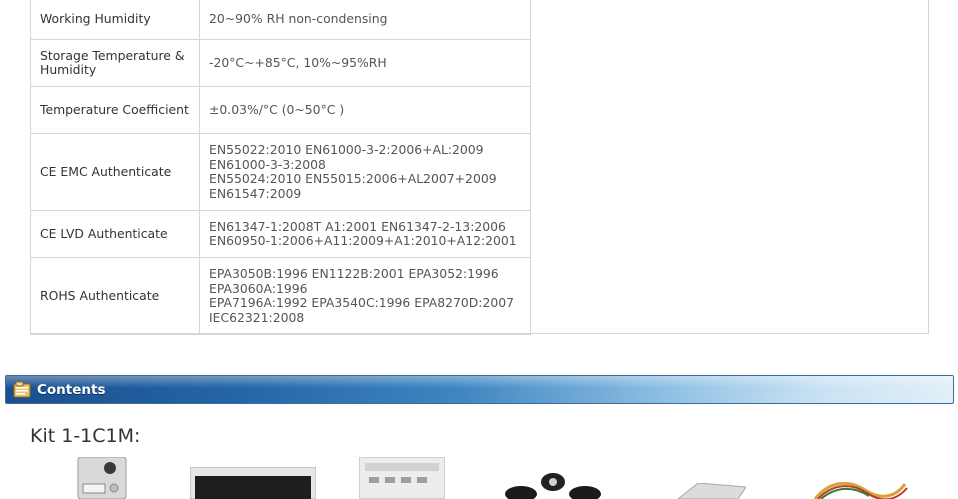 The image size is (958, 499). I want to click on spec-value-line: EPA3050B:1996 EN1122B:2001 EPA3052:1996, so click(354, 273).